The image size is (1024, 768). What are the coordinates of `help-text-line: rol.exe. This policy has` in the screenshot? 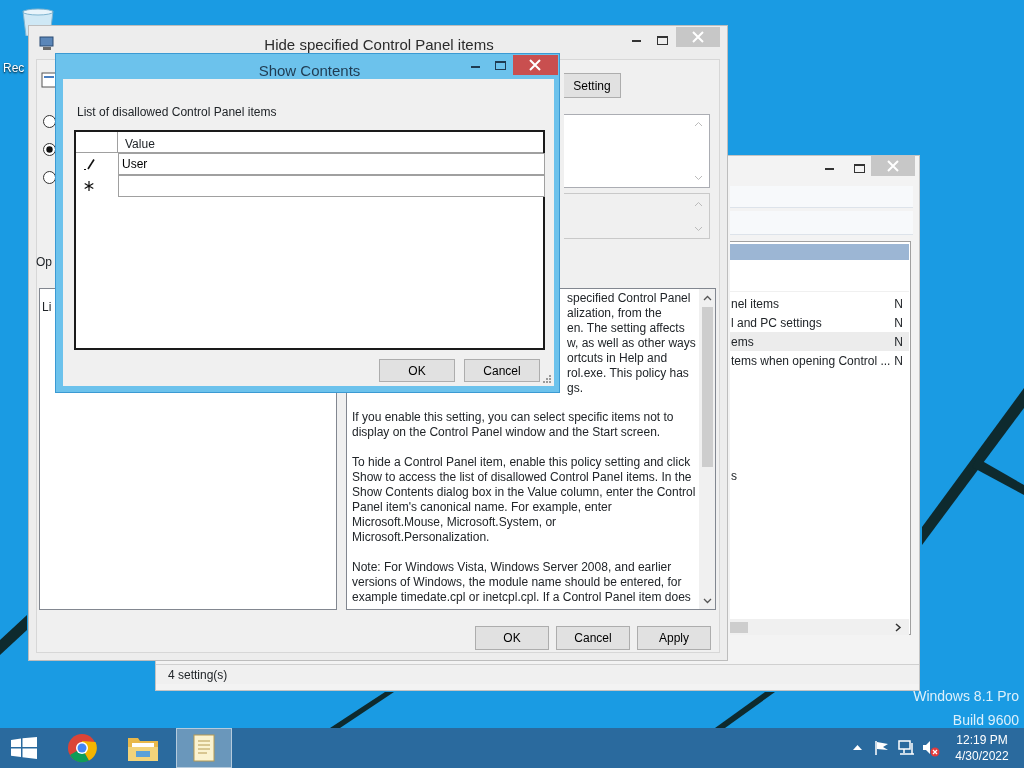 It's located at (628, 373).